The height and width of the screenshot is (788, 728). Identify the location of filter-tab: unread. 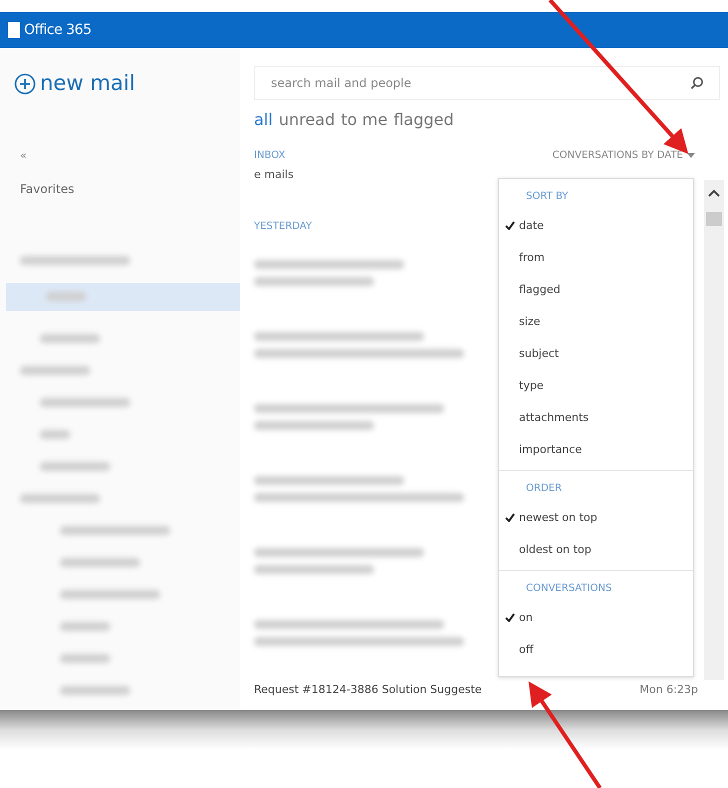
(310, 120).